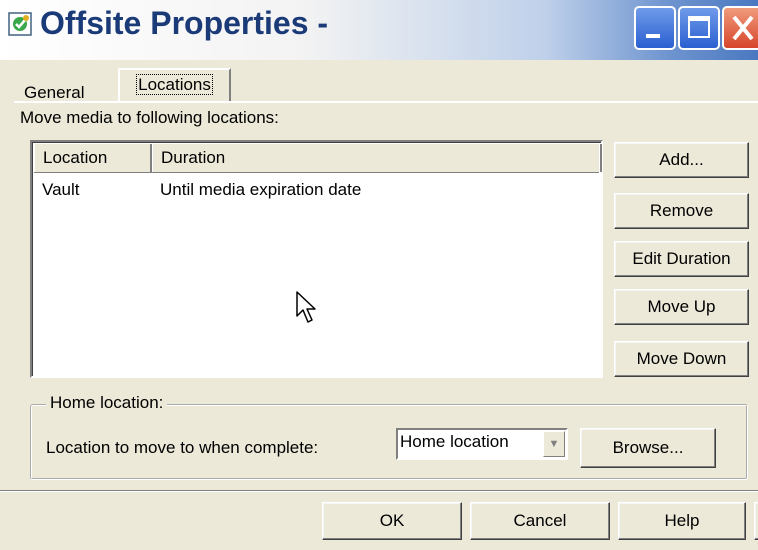 The width and height of the screenshot is (758, 550). What do you see at coordinates (540, 521) in the screenshot?
I see `cancel-button: Cancel` at bounding box center [540, 521].